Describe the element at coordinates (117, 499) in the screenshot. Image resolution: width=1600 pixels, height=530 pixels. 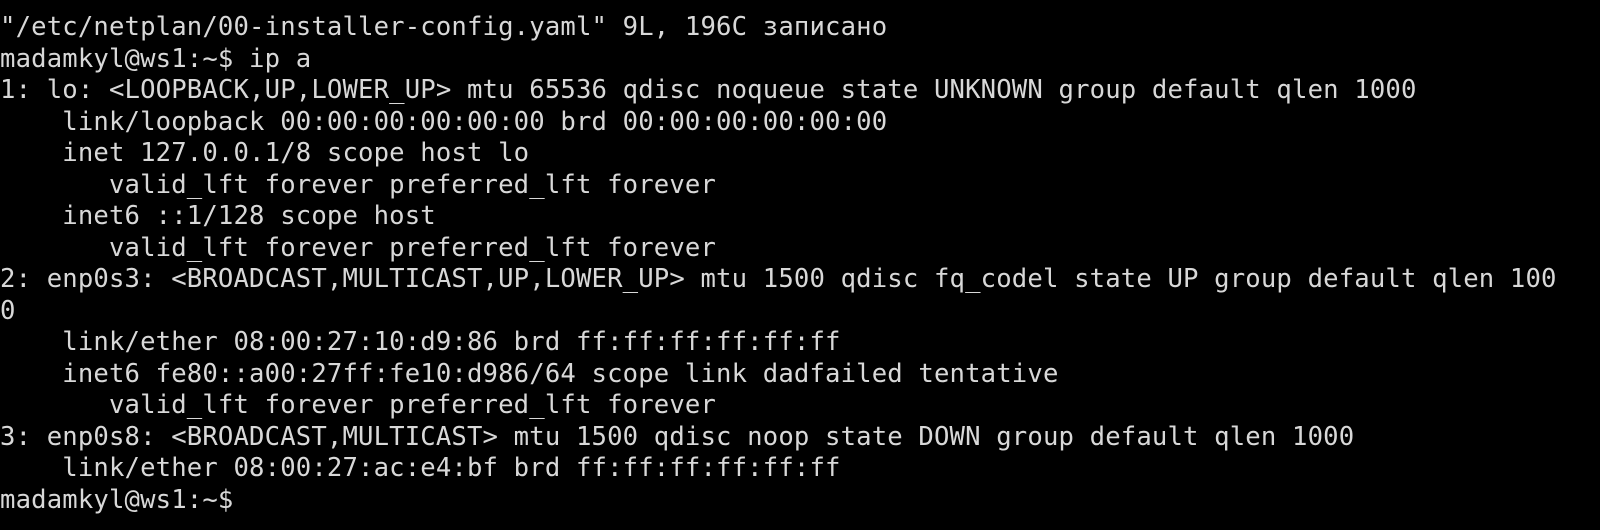
I see `terminal-prompt: madamkyl@ws1:~$` at that location.